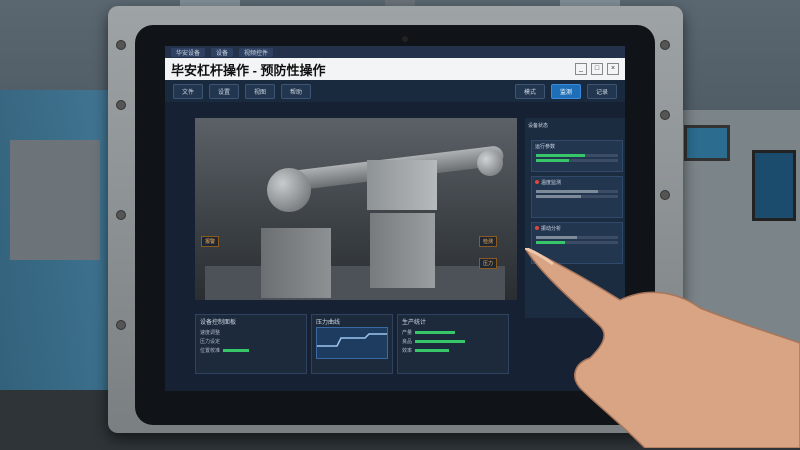  I want to click on status-card: 运行参数, so click(577, 156).